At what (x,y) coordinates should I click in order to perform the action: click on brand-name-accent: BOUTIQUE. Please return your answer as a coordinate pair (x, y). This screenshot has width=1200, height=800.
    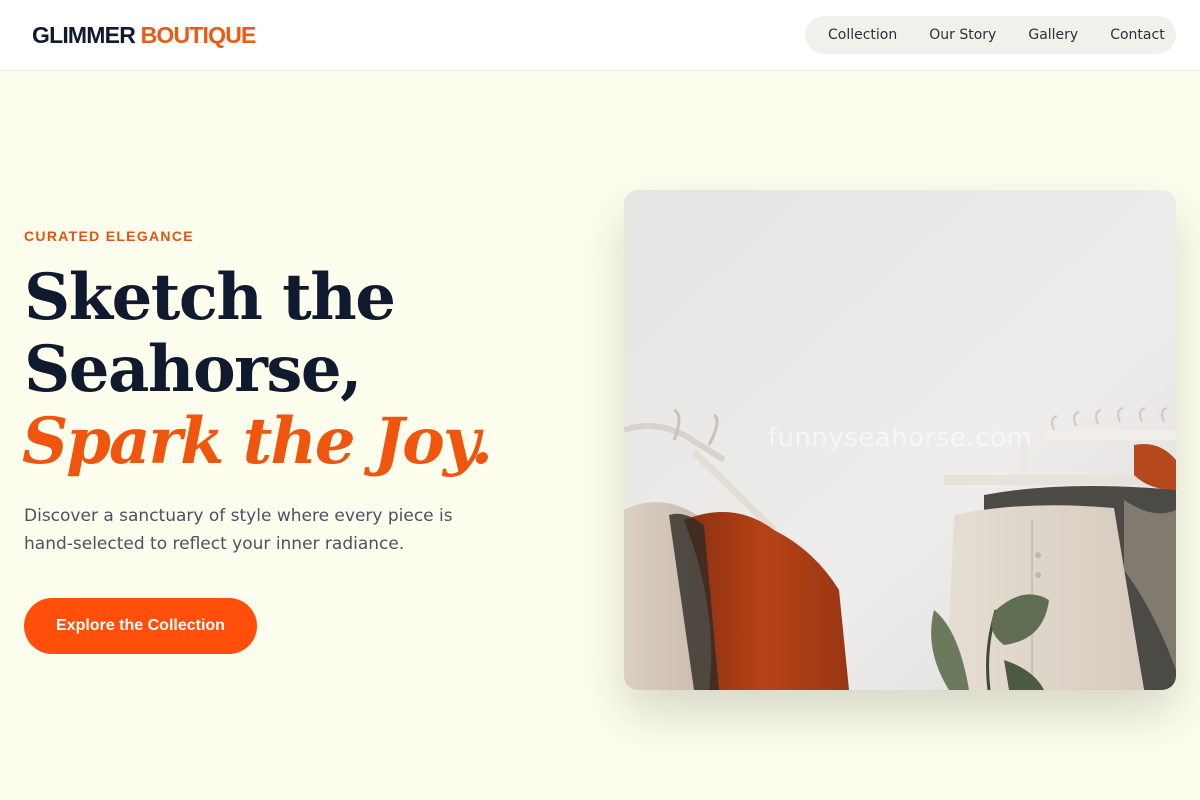
    Looking at the image, I should click on (198, 35).